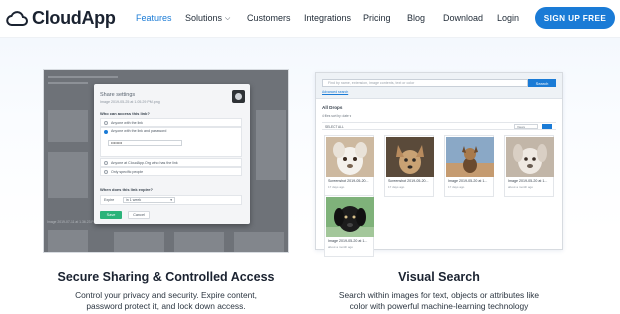  Describe the element at coordinates (269, 18) in the screenshot. I see `nav-customers: Customers` at that location.